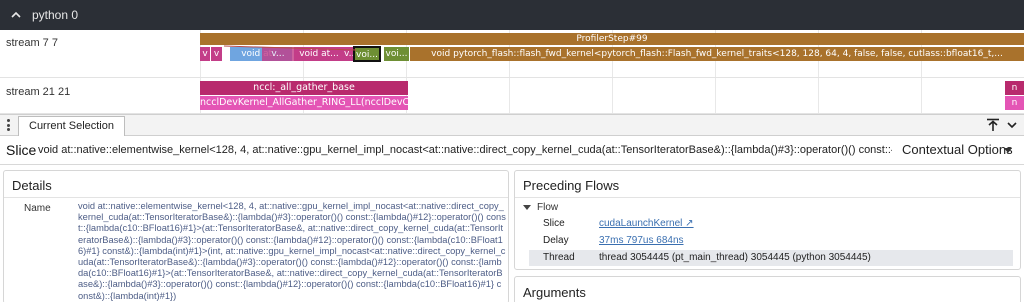 The width and height of the screenshot is (1024, 302). What do you see at coordinates (556, 240) in the screenshot?
I see `flow-key: Delay` at bounding box center [556, 240].